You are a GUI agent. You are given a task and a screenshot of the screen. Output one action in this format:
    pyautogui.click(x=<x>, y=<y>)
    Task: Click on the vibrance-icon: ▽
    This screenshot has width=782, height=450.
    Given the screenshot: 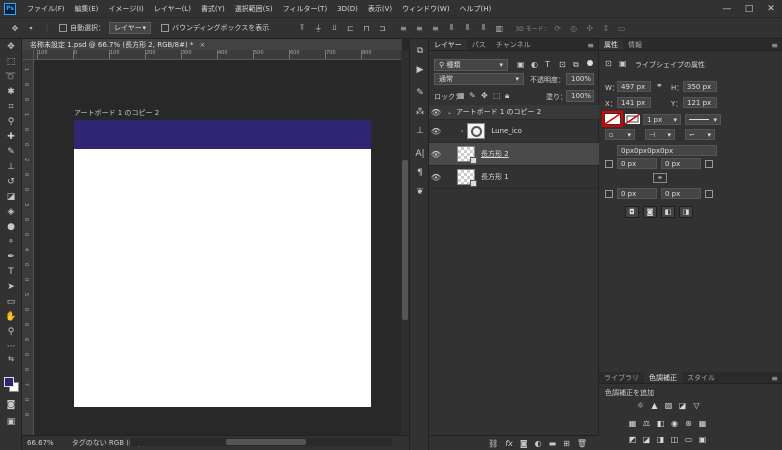 What is the action you would take?
    pyautogui.click(x=696, y=405)
    